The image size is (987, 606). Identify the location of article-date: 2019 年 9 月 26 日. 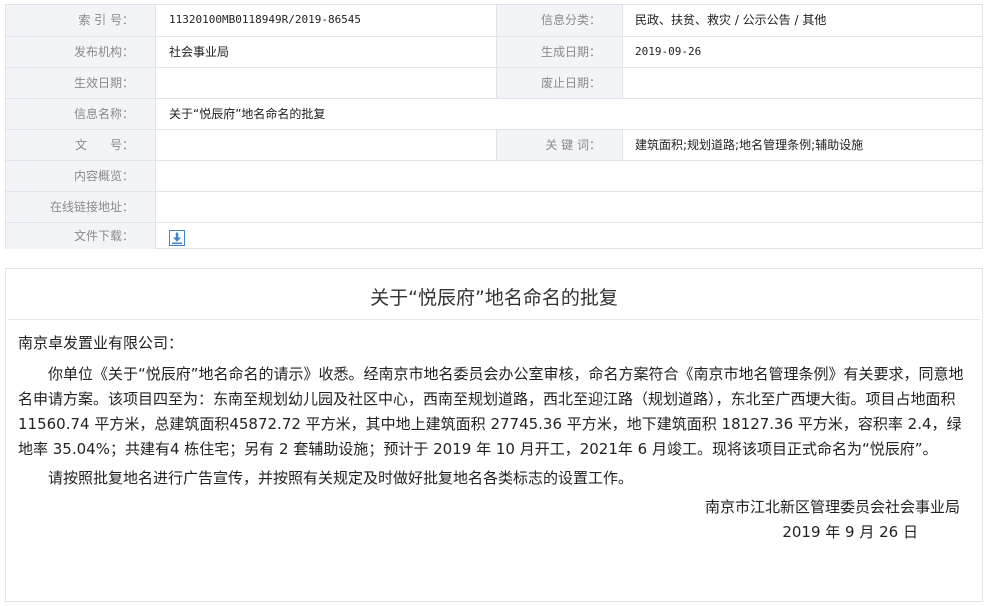
(850, 532).